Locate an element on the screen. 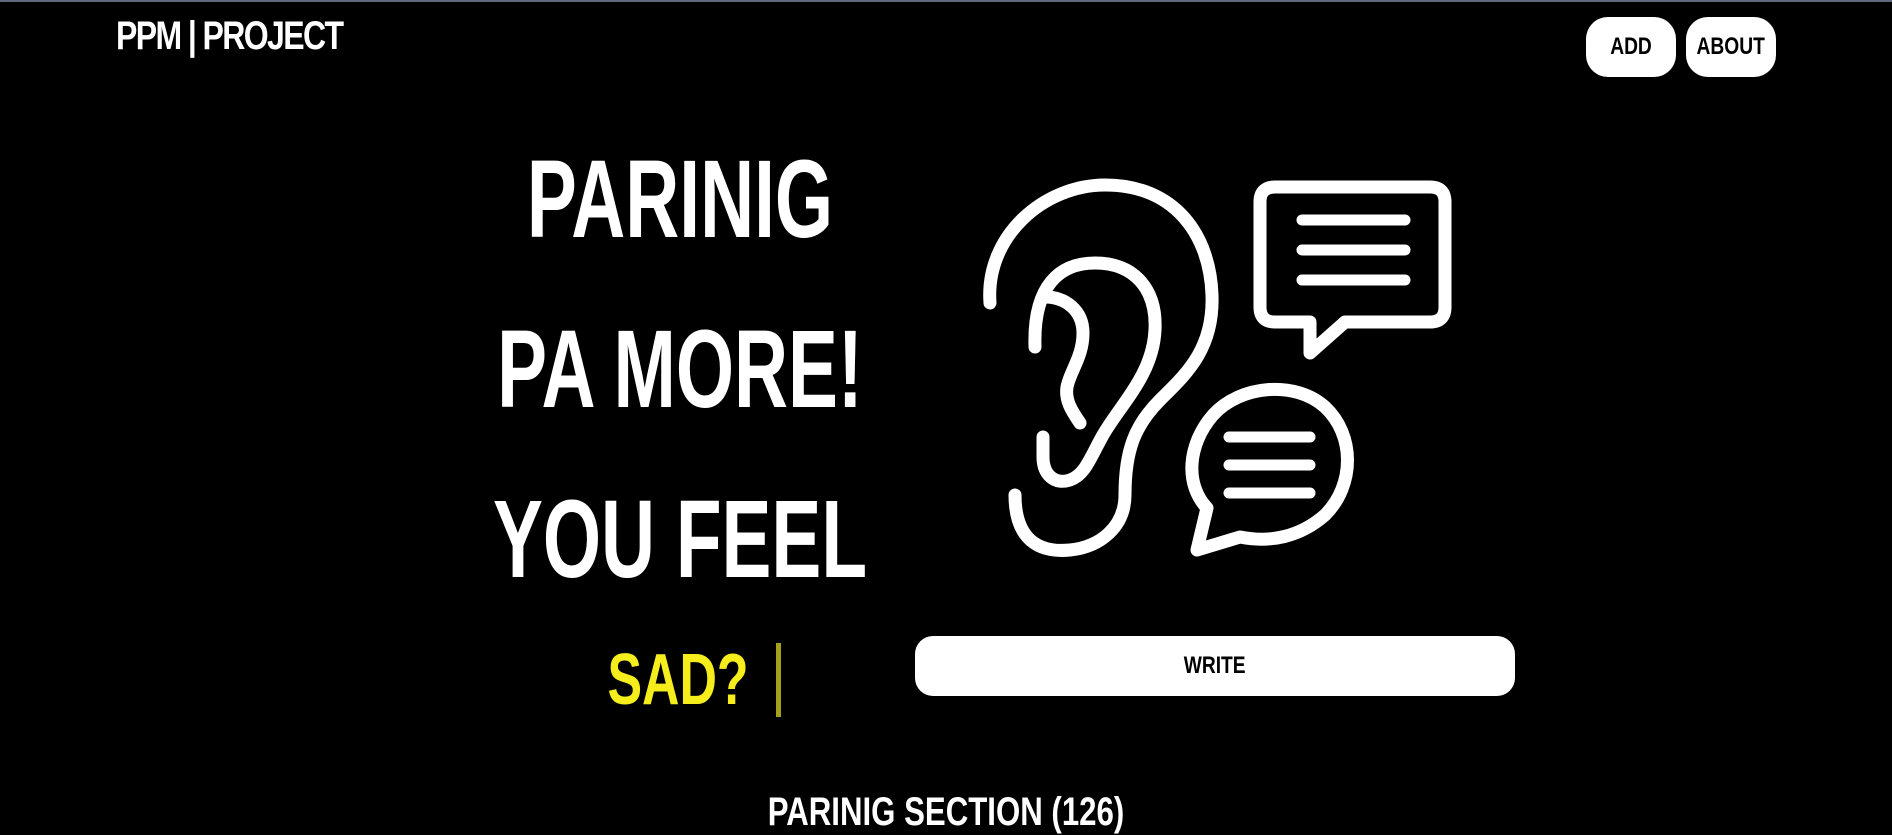 The width and height of the screenshot is (1892, 835). ear-fold-path is located at coordinates (1064, 360).